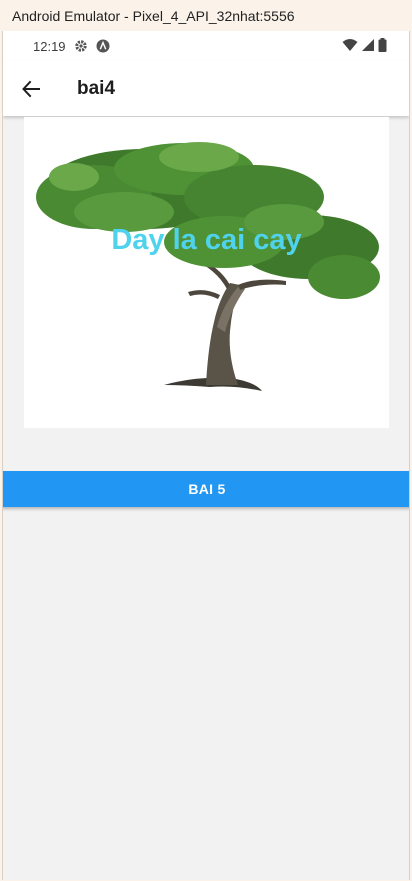  Describe the element at coordinates (206, 489) in the screenshot. I see `bai5-button: BAI 5` at that location.